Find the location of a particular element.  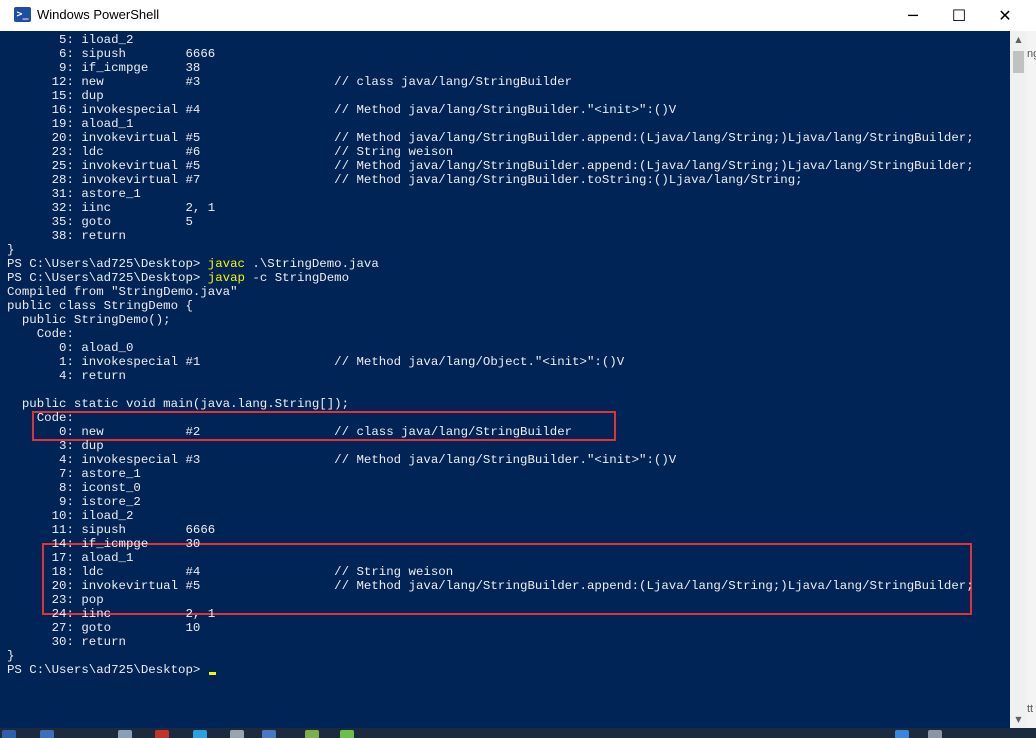

background-window-text: ng is located at coordinates (1031, 54).